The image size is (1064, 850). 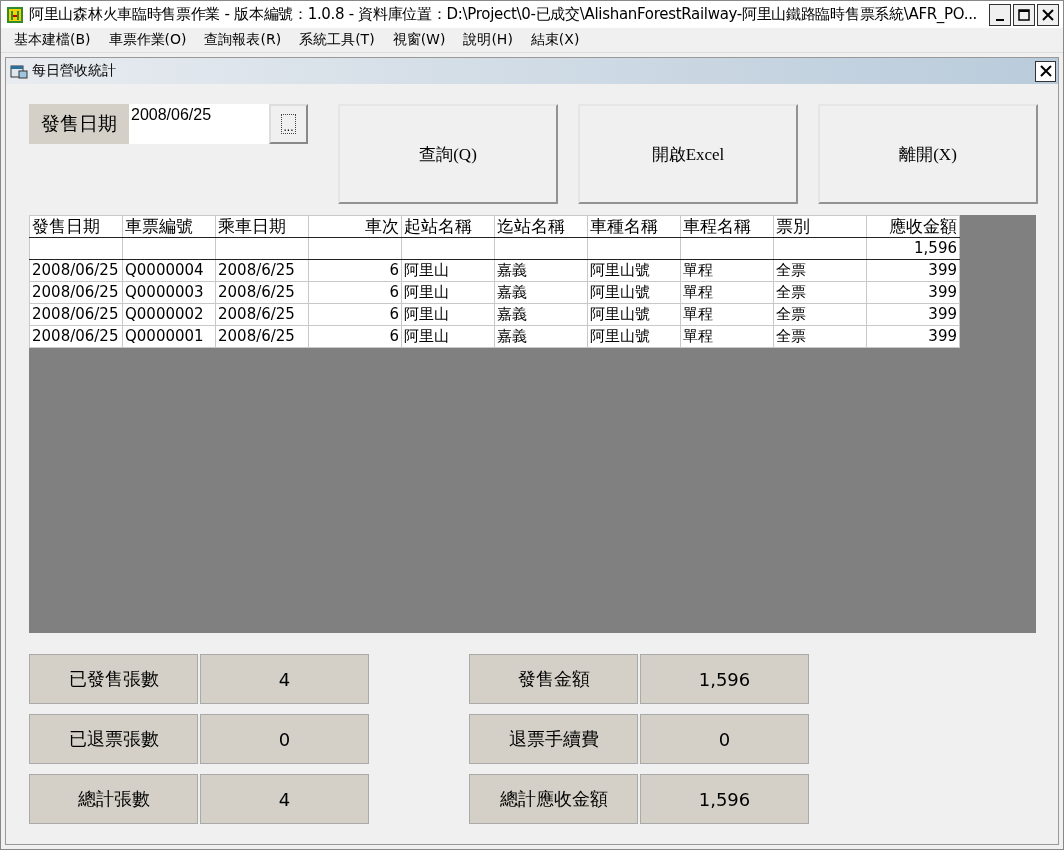 I want to click on summary-label: 總計張數, so click(x=113, y=799).